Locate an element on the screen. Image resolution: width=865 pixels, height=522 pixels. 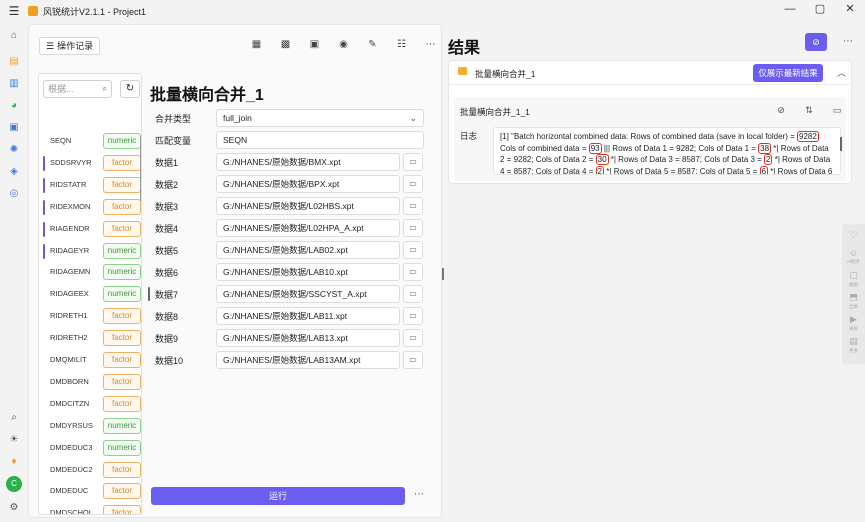
variable-row: RIAGENDR factor is located at coordinates (92, 230).